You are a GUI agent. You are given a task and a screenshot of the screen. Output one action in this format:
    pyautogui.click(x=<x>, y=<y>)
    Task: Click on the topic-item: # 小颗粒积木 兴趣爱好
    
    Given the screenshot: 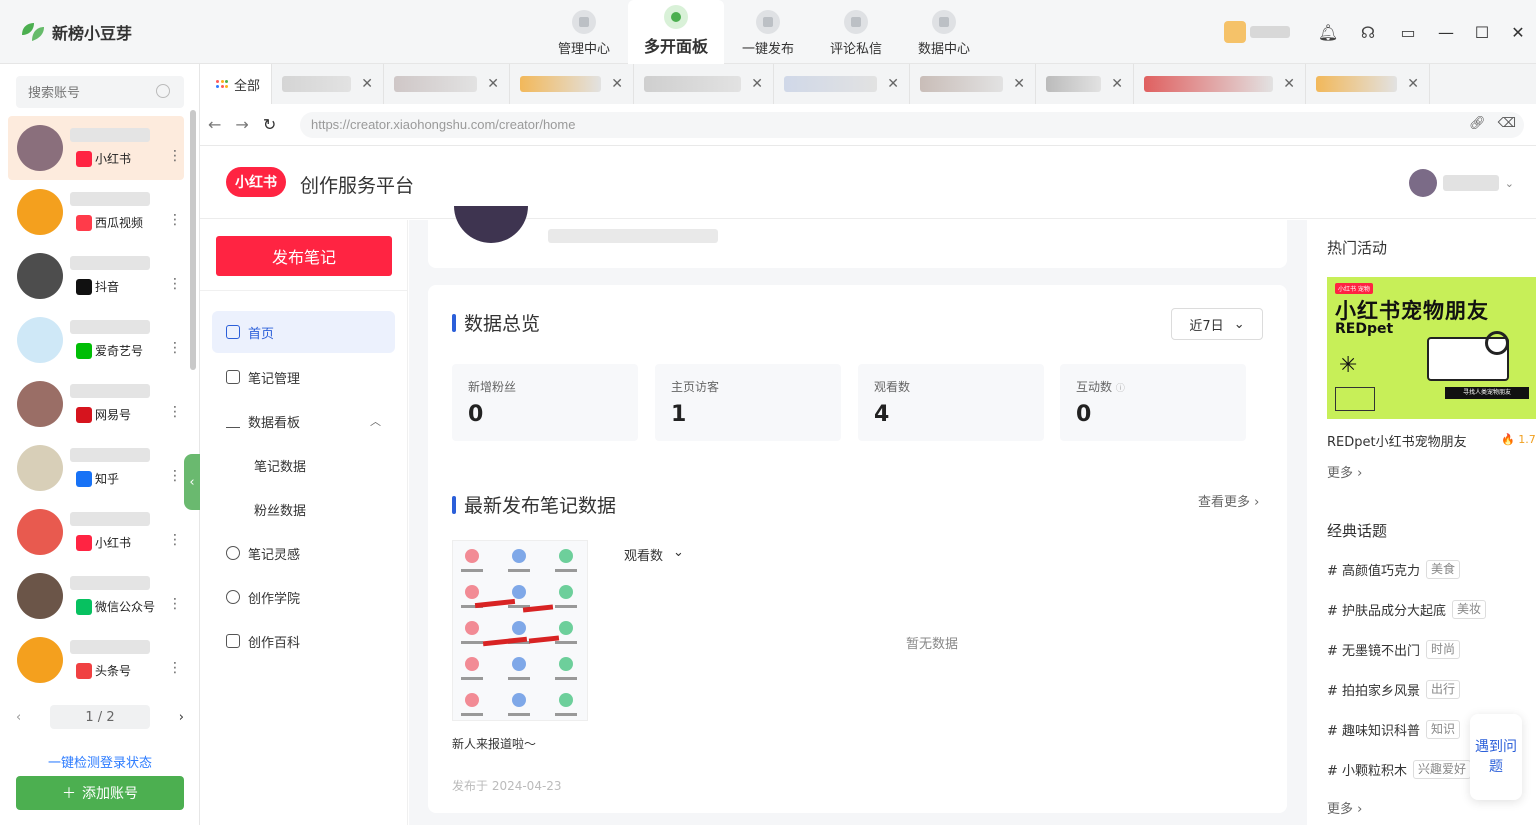 What is the action you would take?
    pyautogui.click(x=1399, y=769)
    